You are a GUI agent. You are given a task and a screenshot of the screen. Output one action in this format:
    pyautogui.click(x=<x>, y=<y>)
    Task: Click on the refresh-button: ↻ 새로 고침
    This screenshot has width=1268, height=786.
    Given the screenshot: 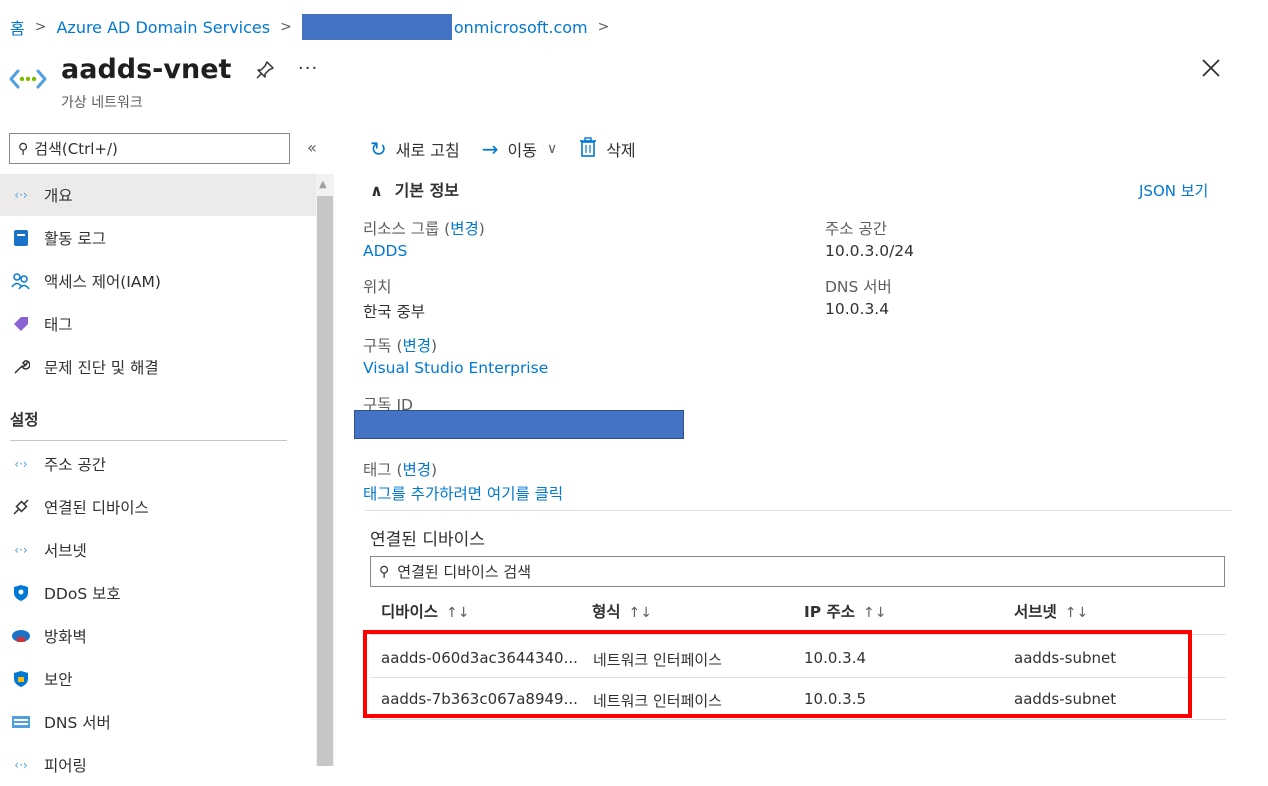 What is the action you would take?
    pyautogui.click(x=415, y=149)
    